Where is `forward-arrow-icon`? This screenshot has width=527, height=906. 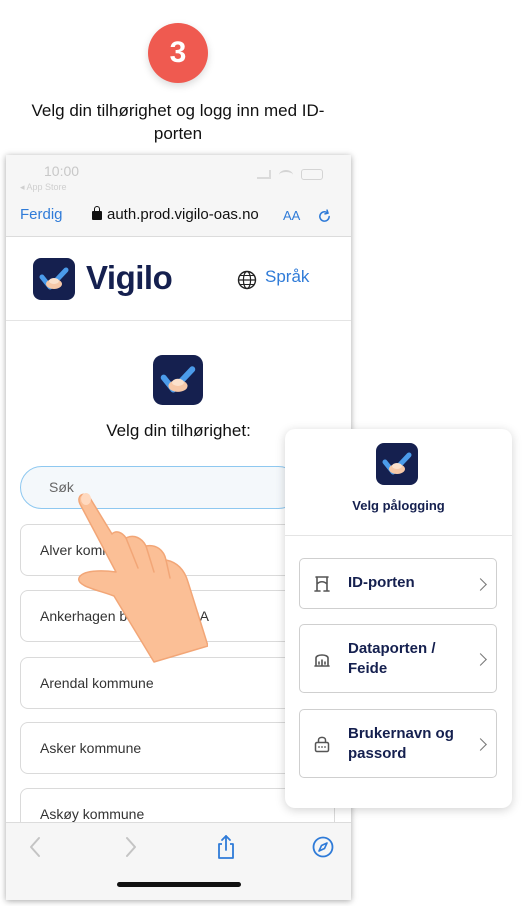
forward-arrow-icon is located at coordinates (131, 847).